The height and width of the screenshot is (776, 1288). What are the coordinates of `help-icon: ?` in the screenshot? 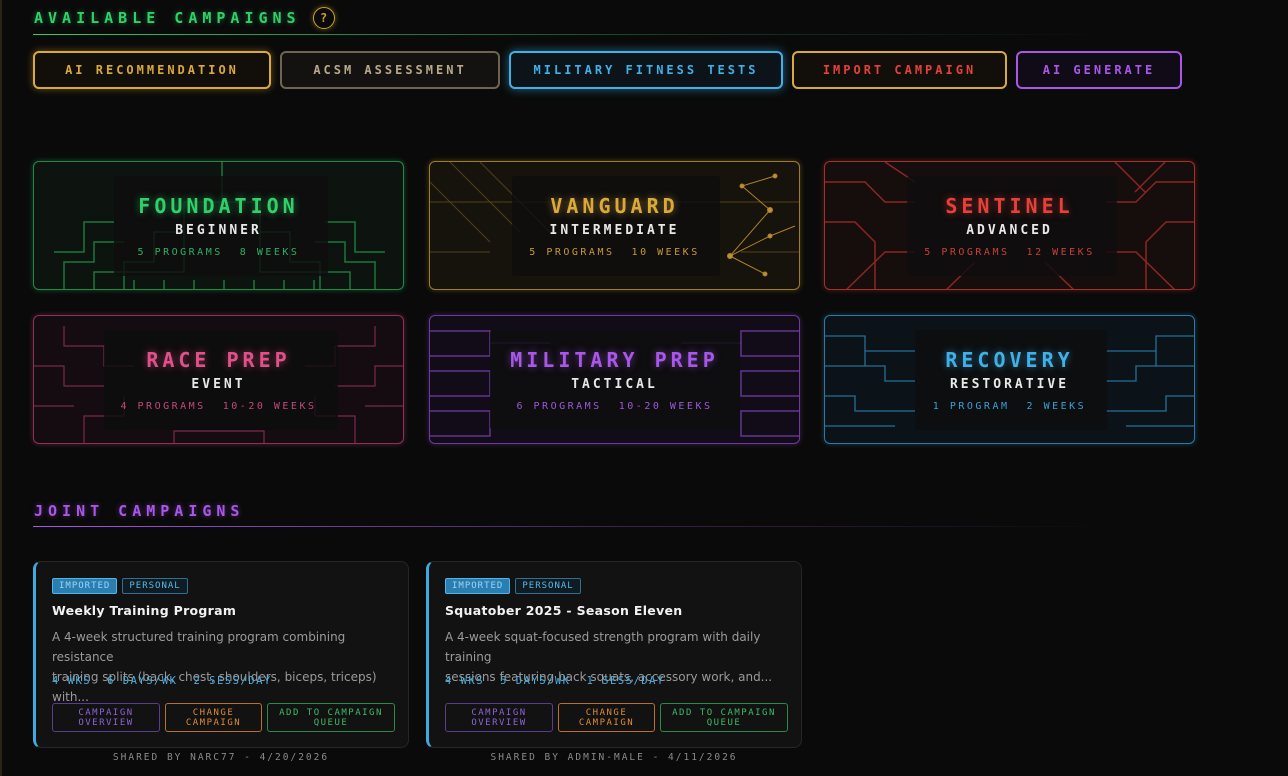 It's located at (323, 18).